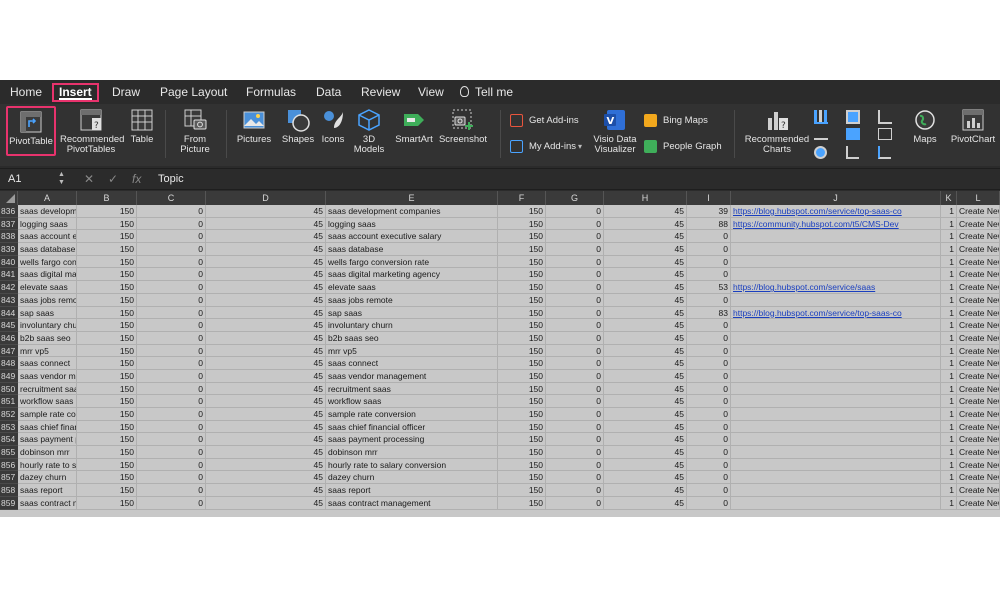  Describe the element at coordinates (75, 92) in the screenshot. I see `tab-insert: Insert` at that location.